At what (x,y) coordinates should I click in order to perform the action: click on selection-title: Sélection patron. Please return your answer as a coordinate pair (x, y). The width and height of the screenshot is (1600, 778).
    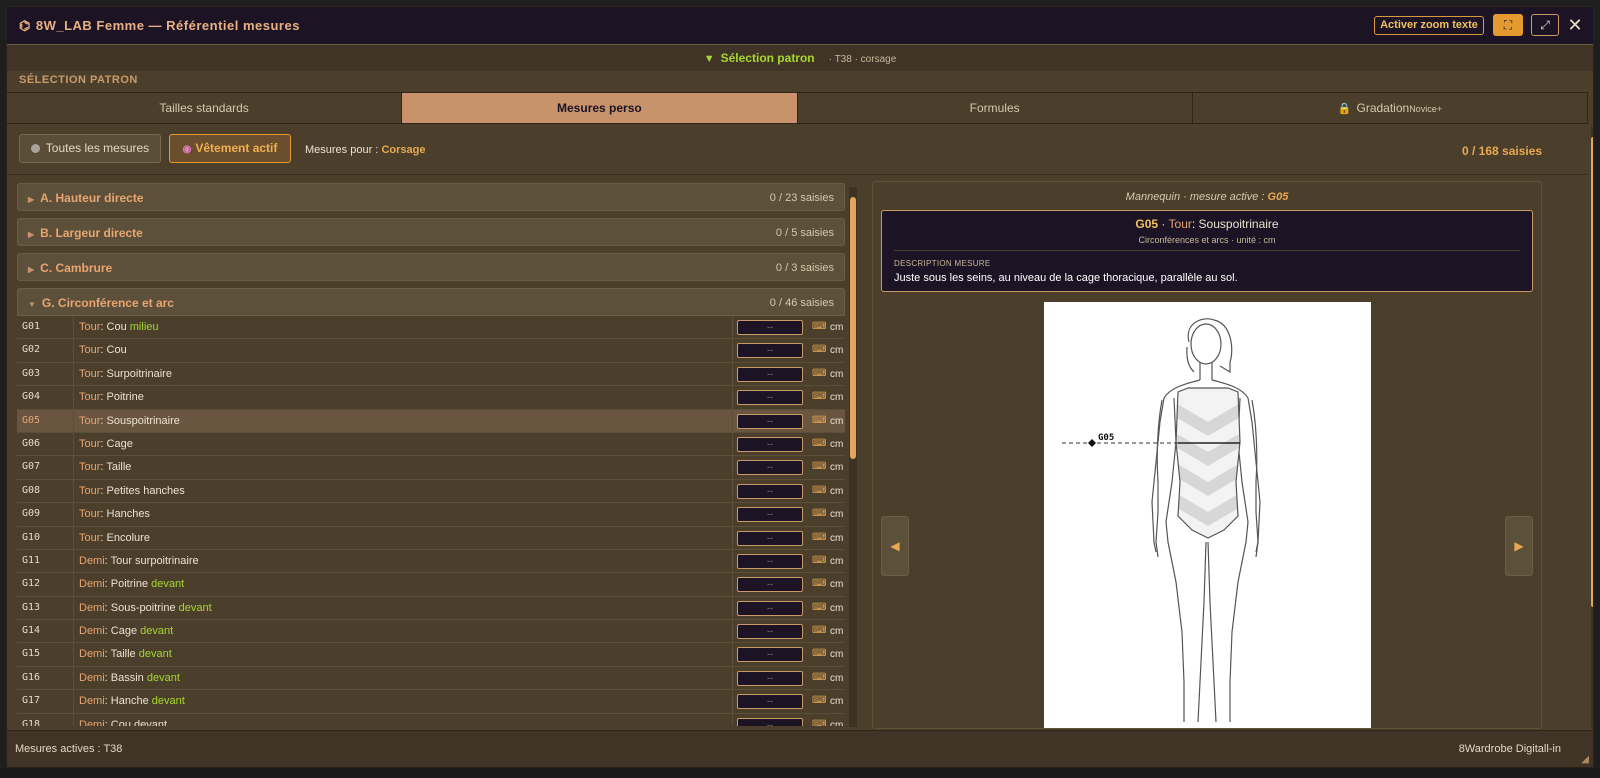
    Looking at the image, I should click on (767, 58).